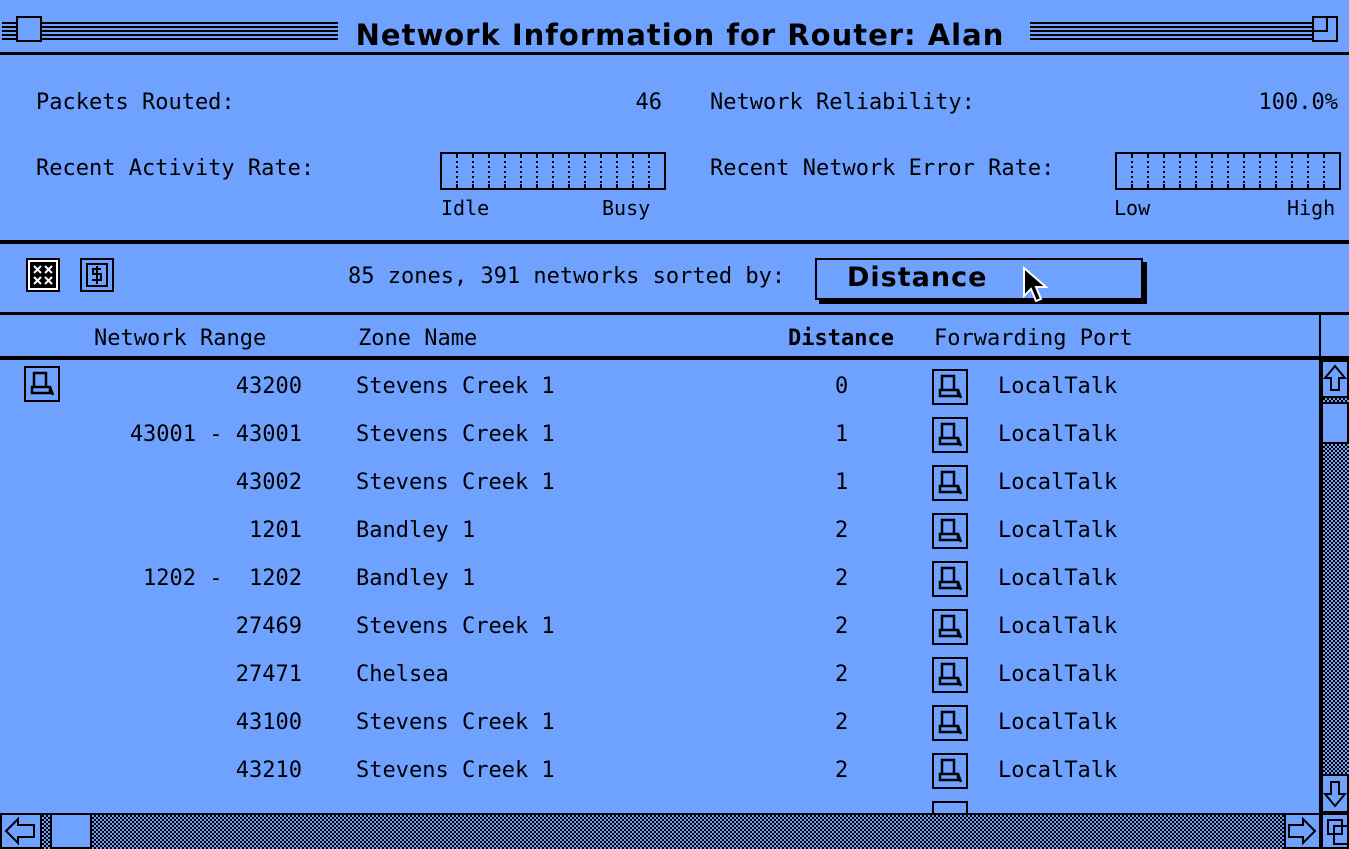  I want to click on column-zone-name: Zone Name, so click(417, 339).